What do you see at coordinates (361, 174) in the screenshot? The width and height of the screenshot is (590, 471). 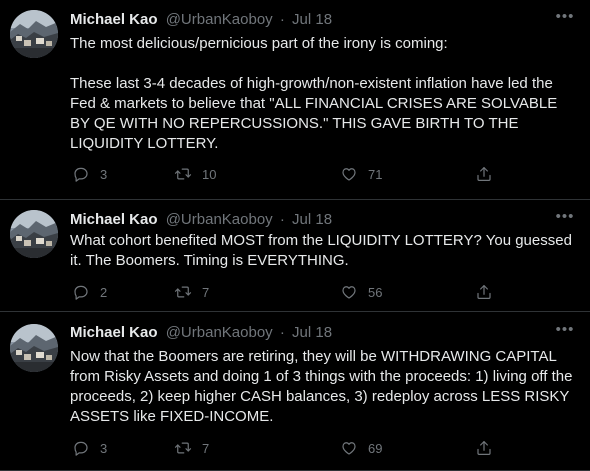 I see `like-button: 71` at bounding box center [361, 174].